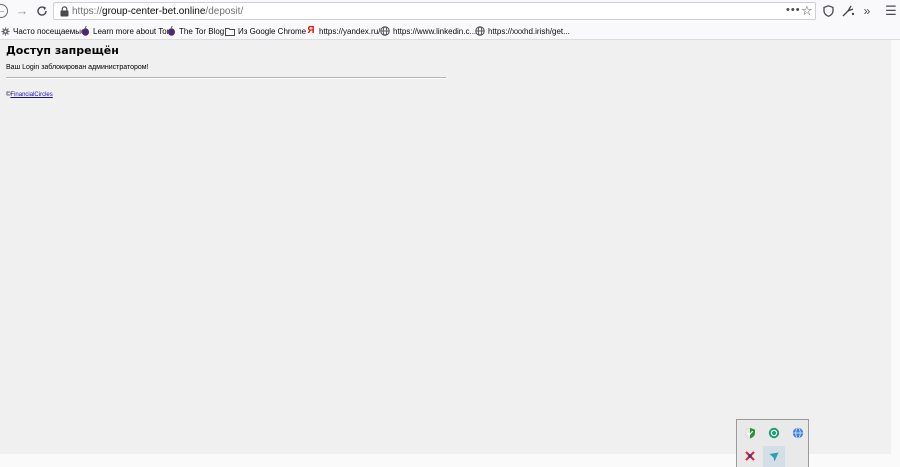 The image size is (900, 467). Describe the element at coordinates (772, 443) in the screenshot. I see `system-tray-popup` at that location.